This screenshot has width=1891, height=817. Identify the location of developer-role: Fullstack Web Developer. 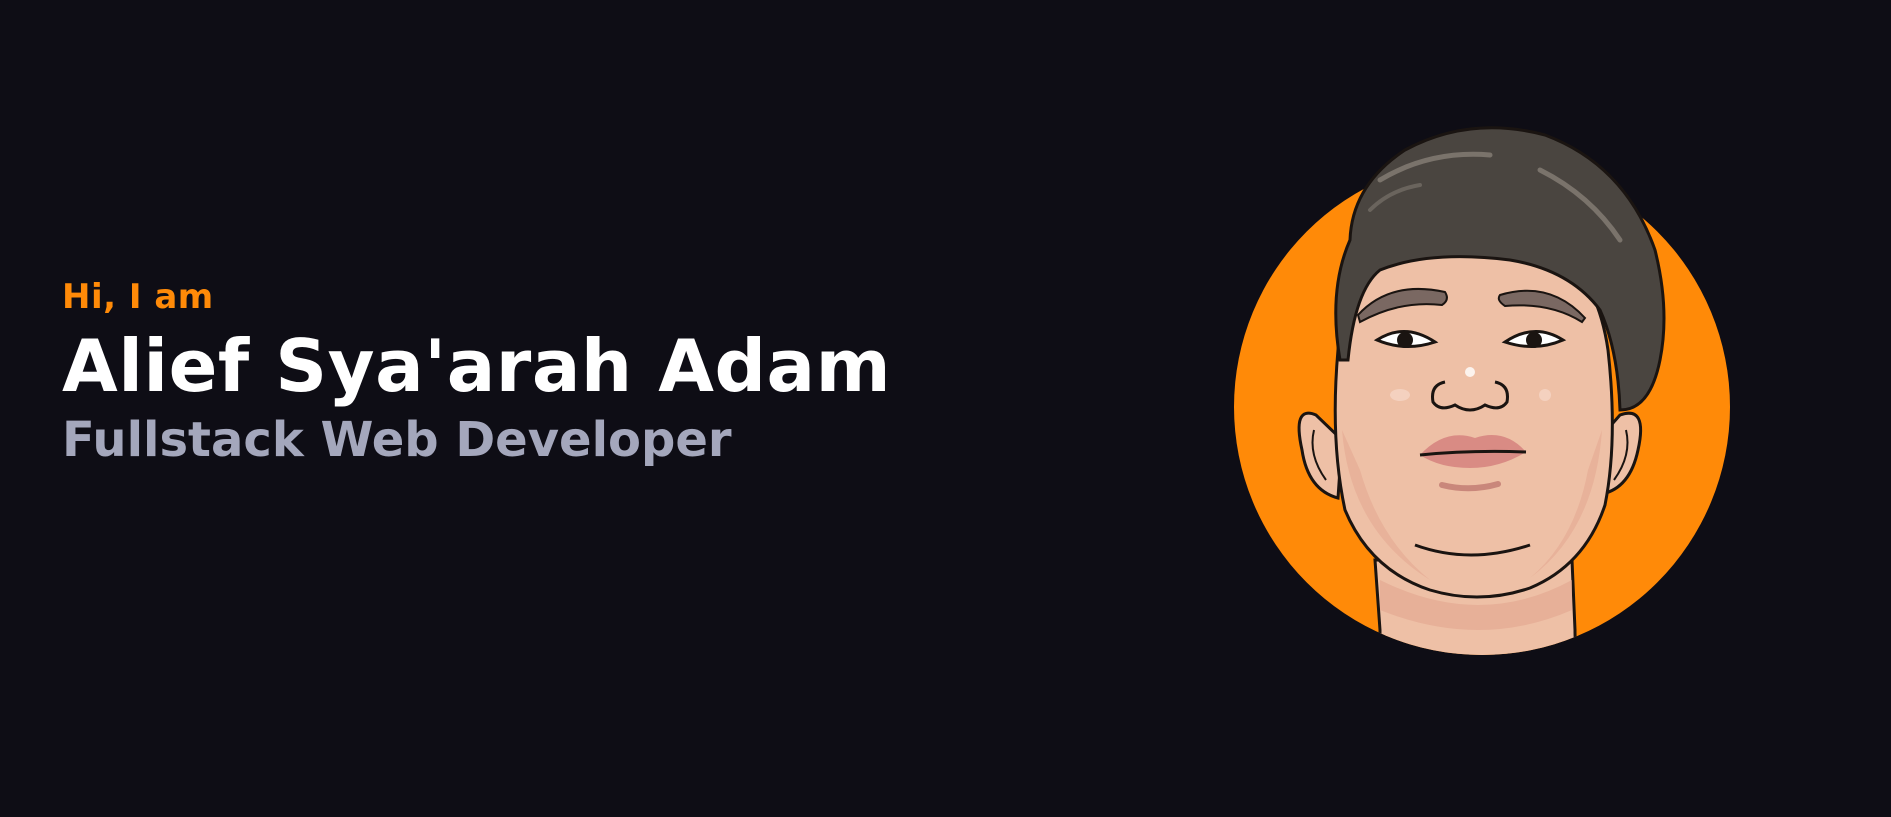
(397, 439).